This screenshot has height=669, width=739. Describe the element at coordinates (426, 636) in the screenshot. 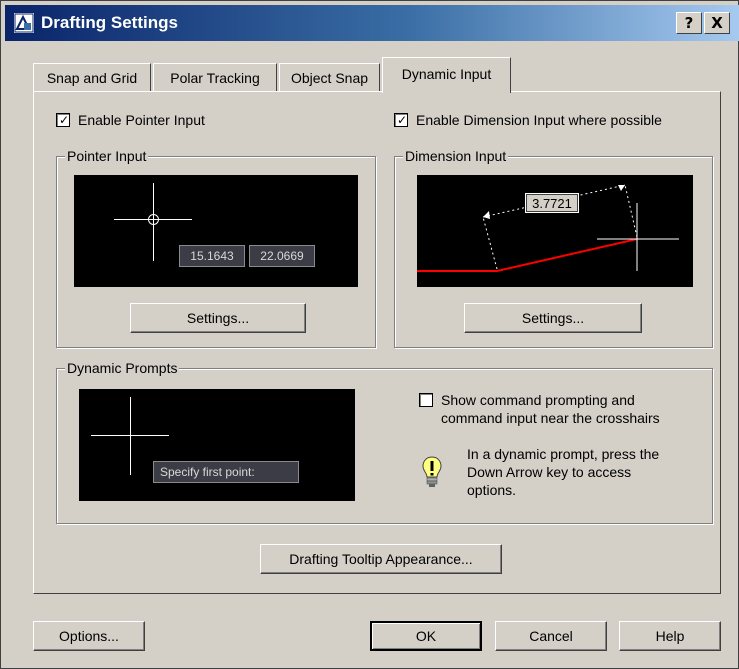

I see `ok-button: OK` at that location.